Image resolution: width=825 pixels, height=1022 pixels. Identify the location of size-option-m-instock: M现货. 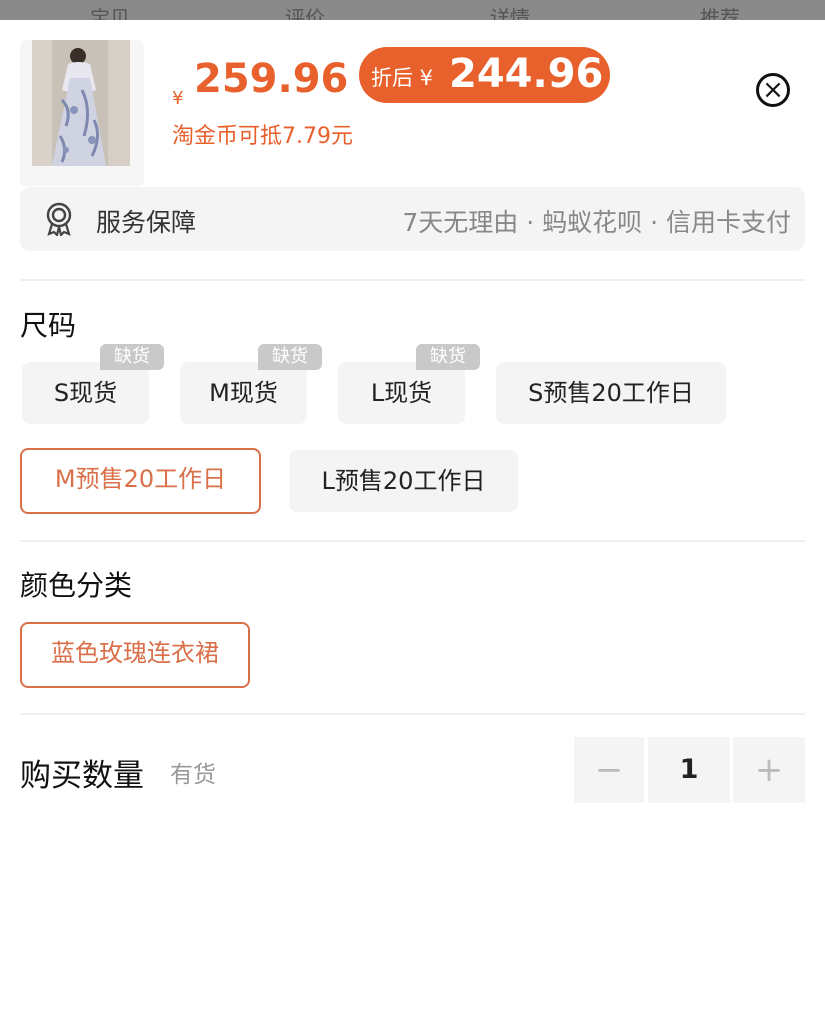
(243, 393).